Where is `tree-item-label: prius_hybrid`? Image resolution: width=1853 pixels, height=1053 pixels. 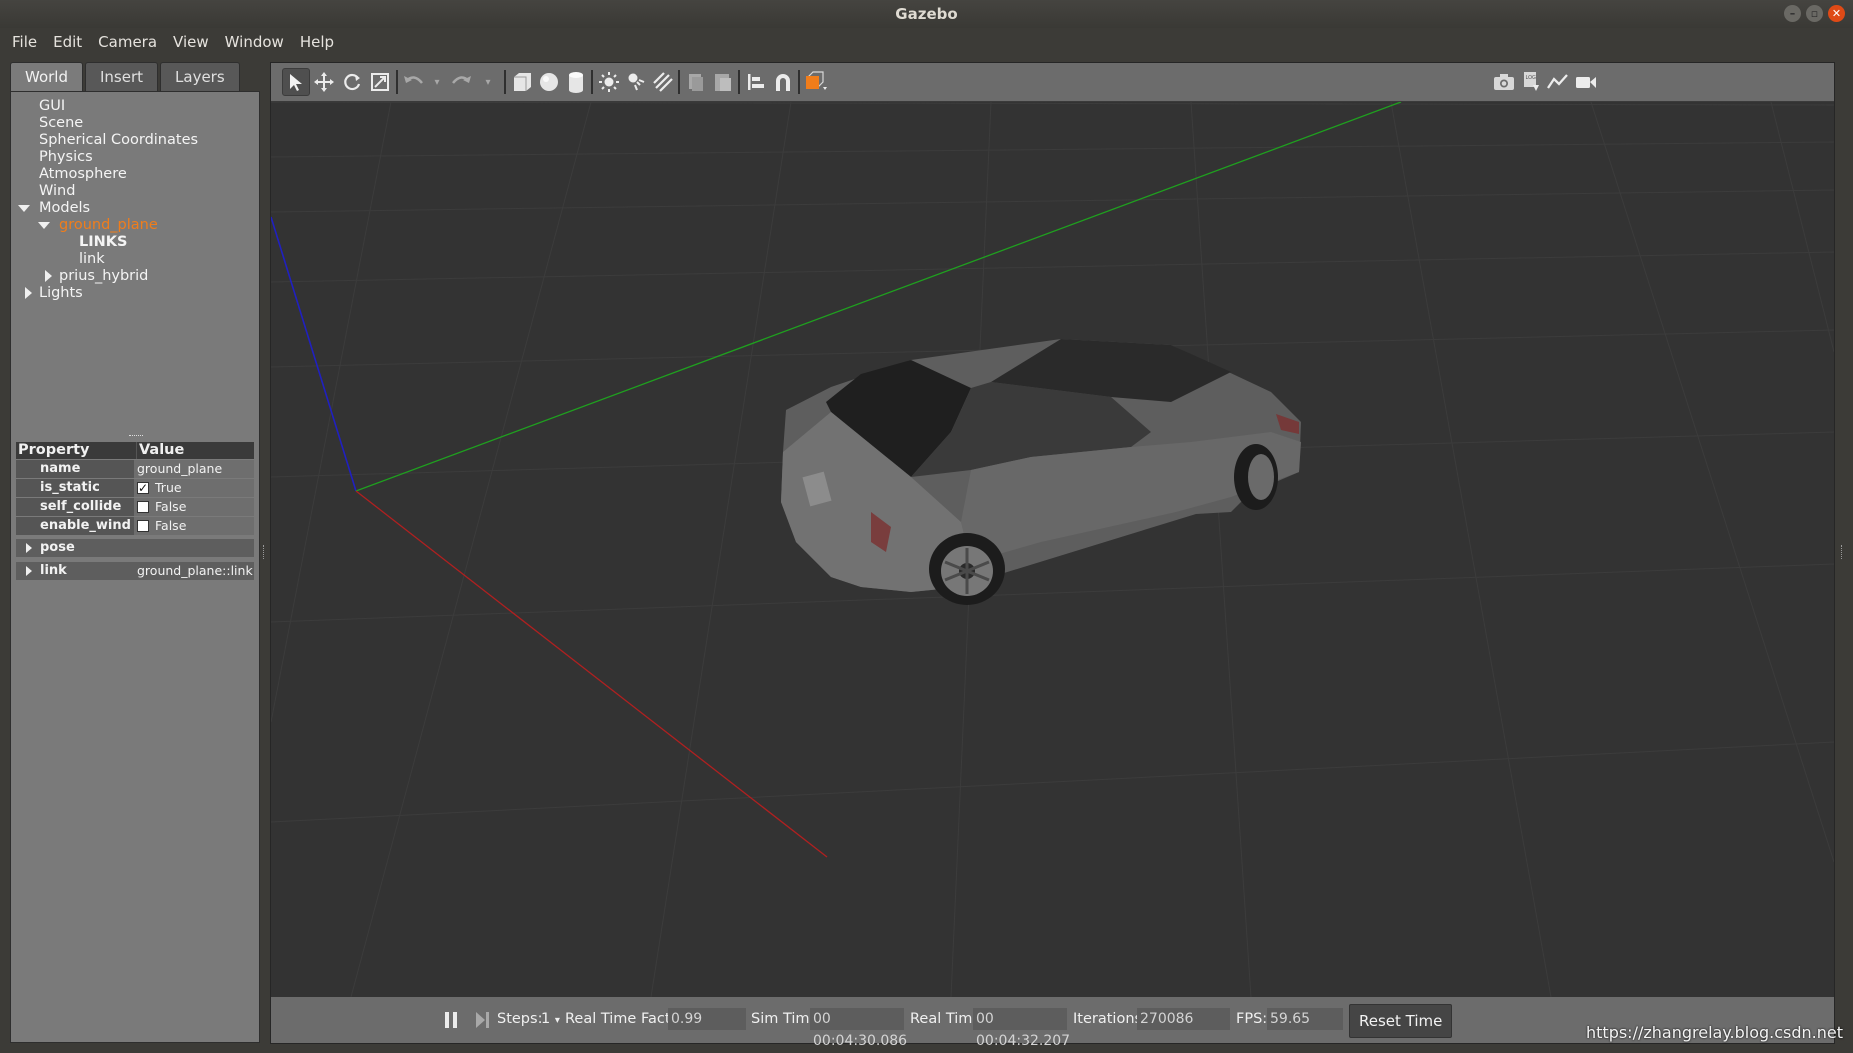 tree-item-label: prius_hybrid is located at coordinates (104, 276).